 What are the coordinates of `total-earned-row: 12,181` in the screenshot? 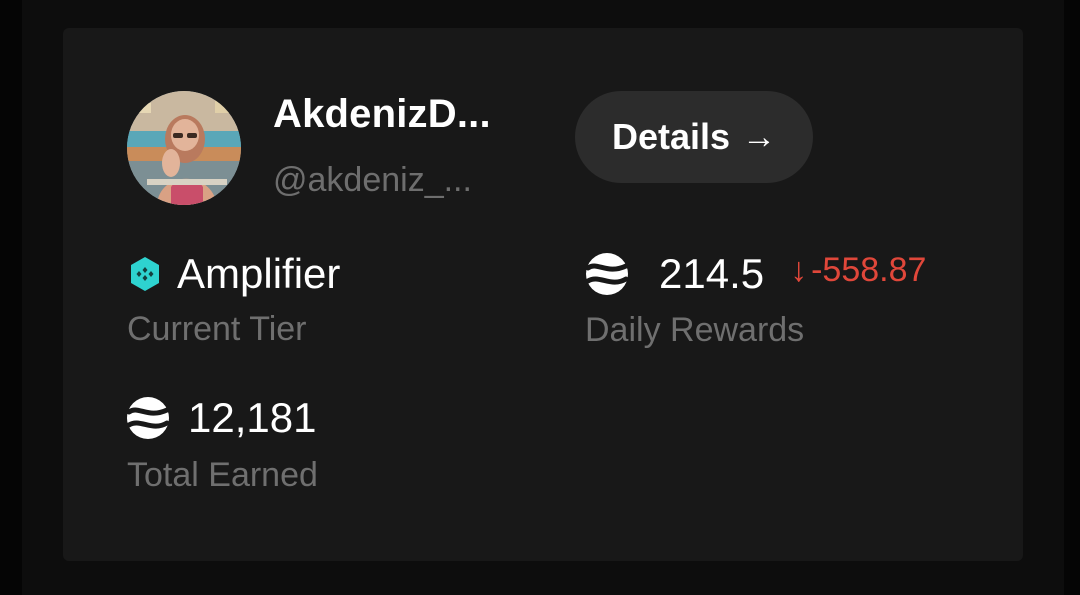 It's located at (221, 418).